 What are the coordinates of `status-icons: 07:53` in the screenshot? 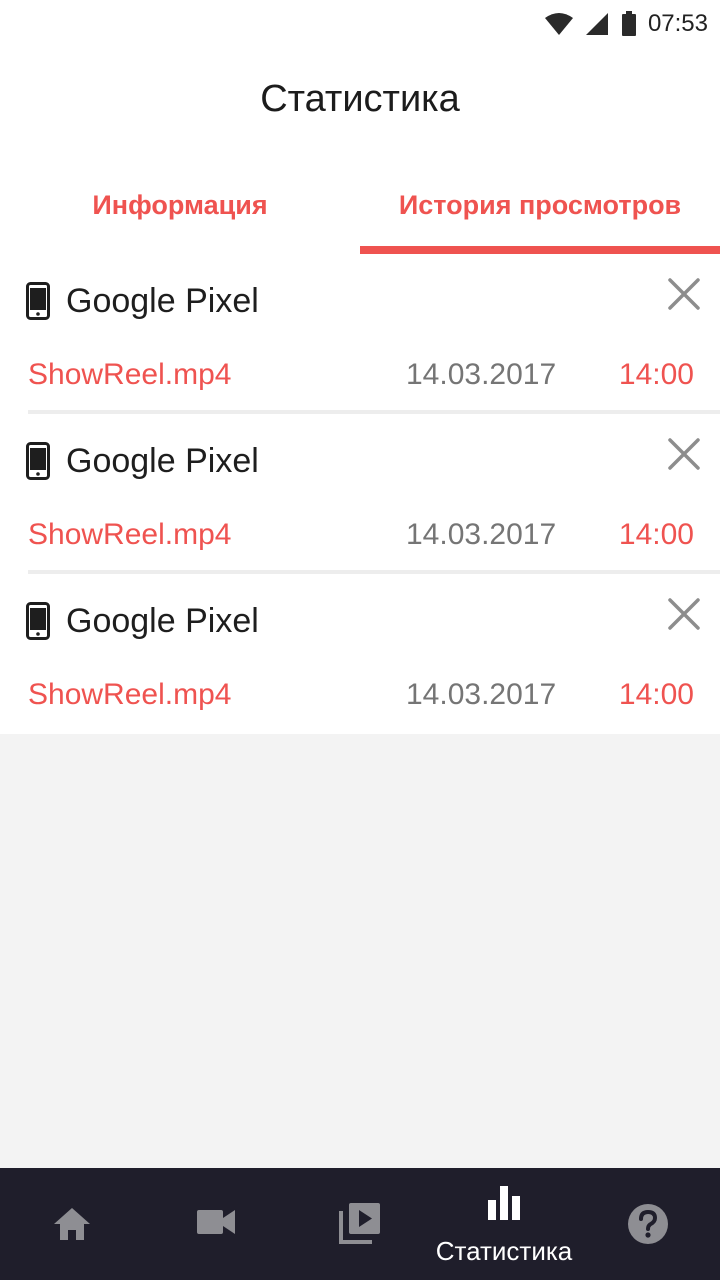 It's located at (626, 24).